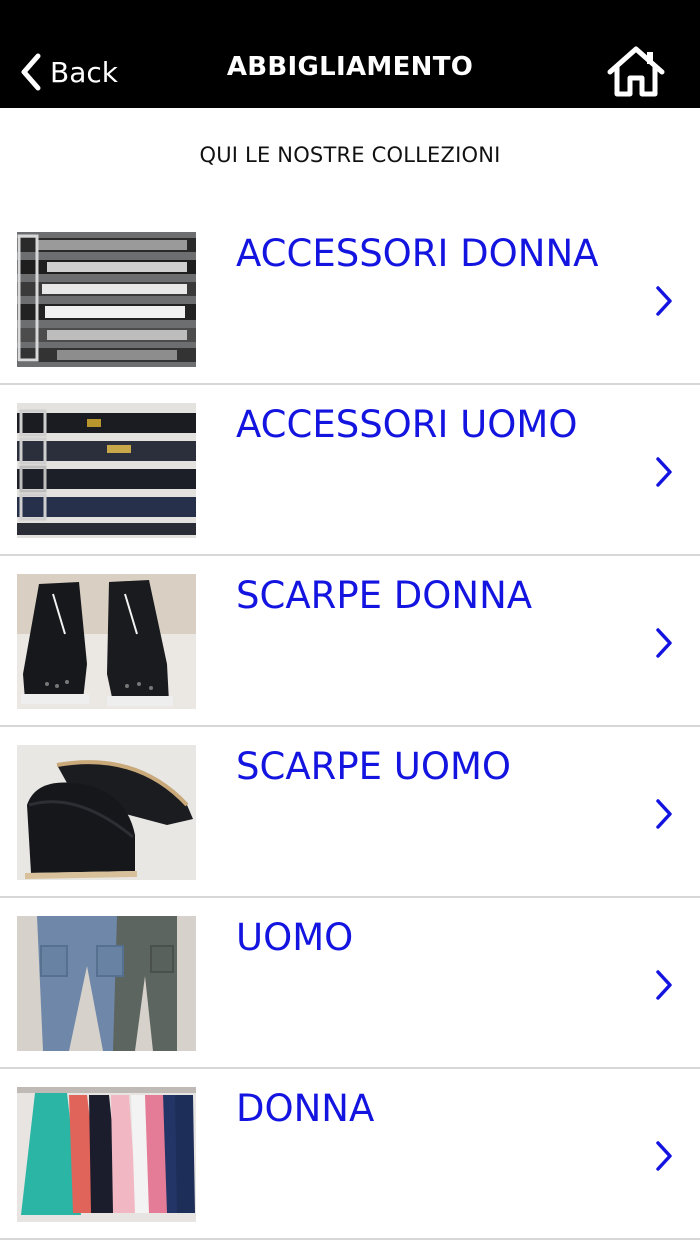 The image size is (700, 1244). What do you see at coordinates (350, 470) in the screenshot?
I see `collection-row-accessori-uomo: ACCESSORI UOMO` at bounding box center [350, 470].